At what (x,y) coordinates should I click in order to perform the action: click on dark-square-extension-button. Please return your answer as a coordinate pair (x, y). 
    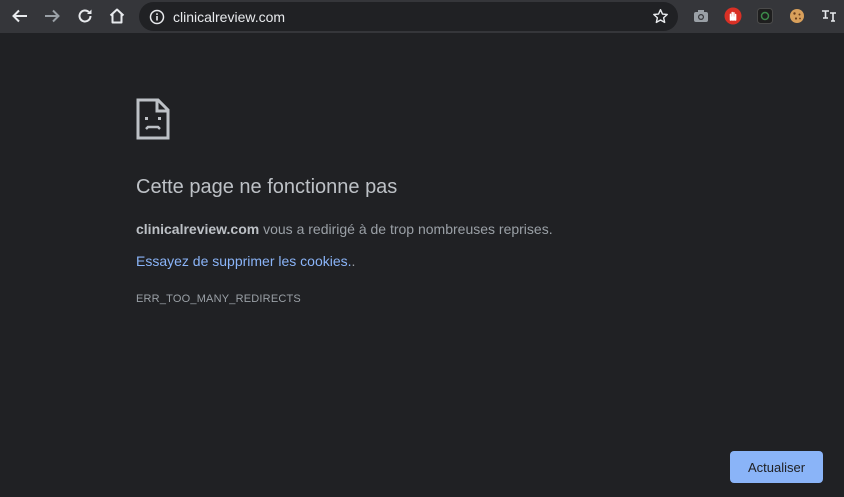
    Looking at the image, I should click on (765, 16).